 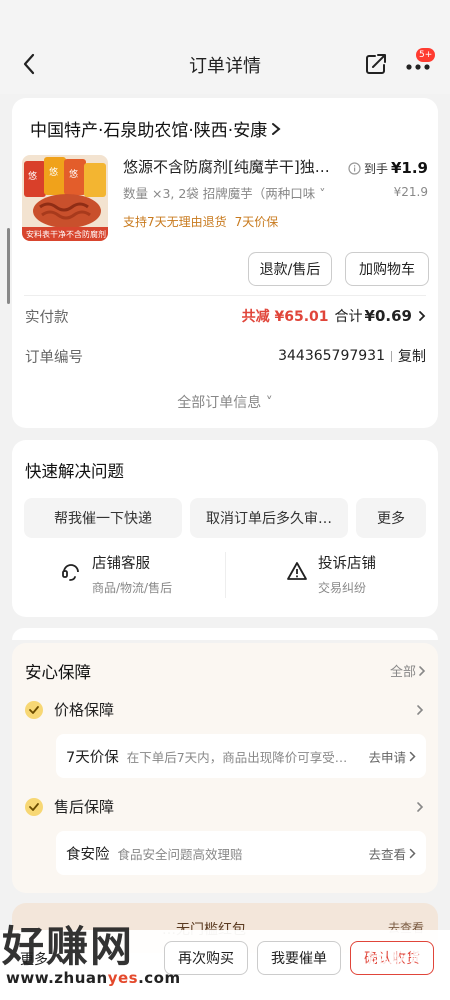 What do you see at coordinates (225, 634) in the screenshot?
I see `card-edge` at bounding box center [225, 634].